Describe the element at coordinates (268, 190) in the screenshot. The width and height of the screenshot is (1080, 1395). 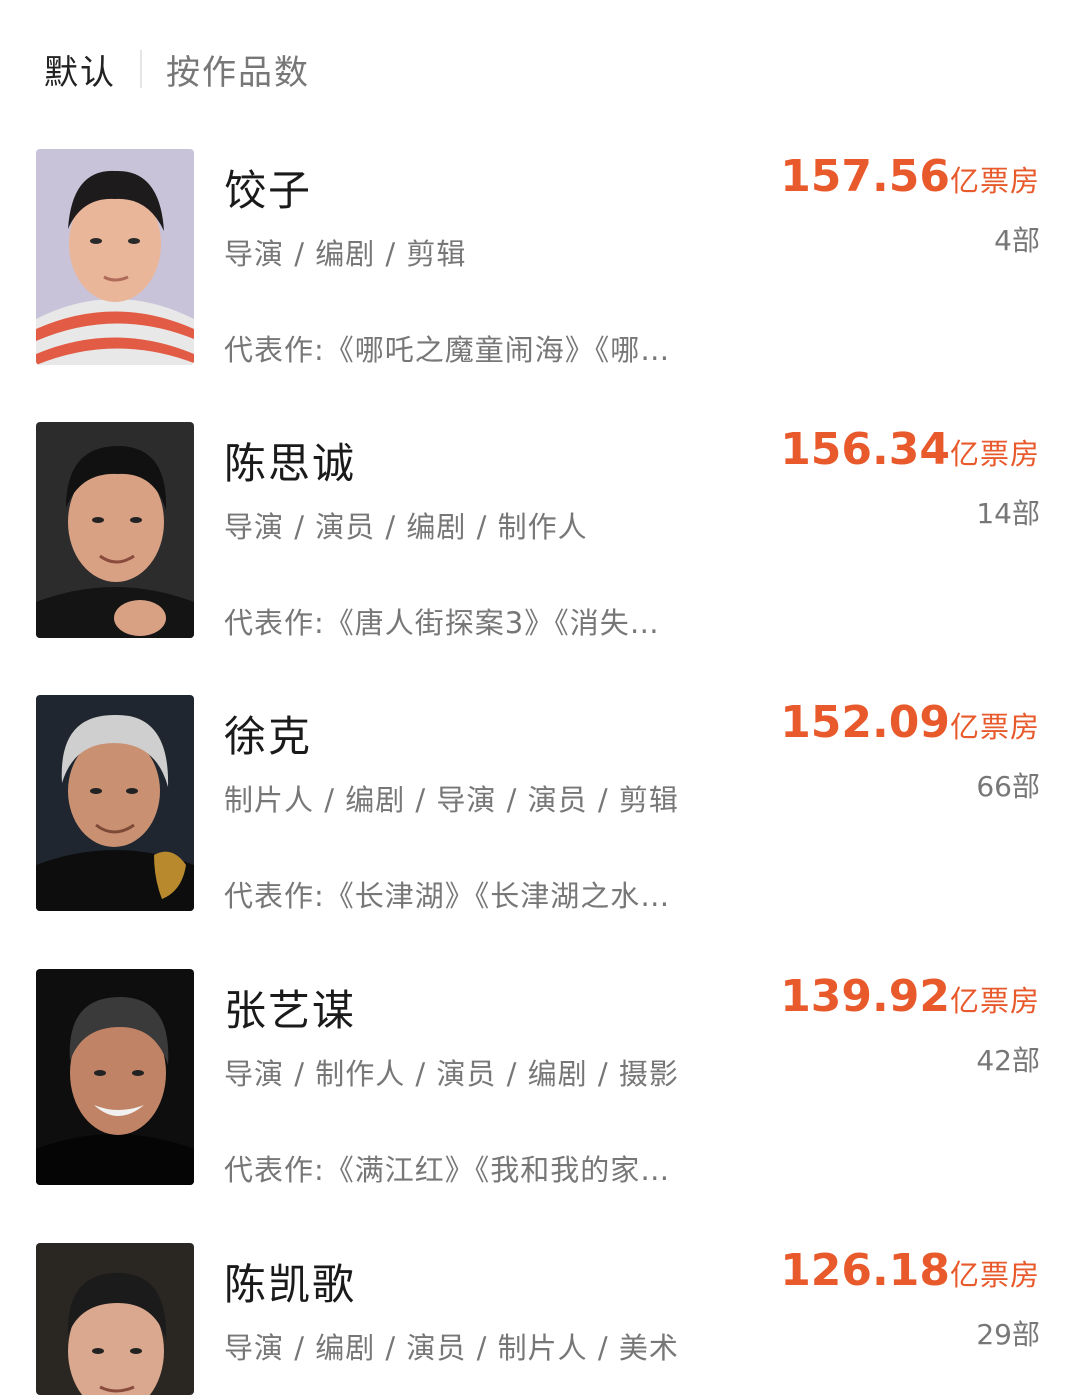
I see `person-name: 饺子` at that location.